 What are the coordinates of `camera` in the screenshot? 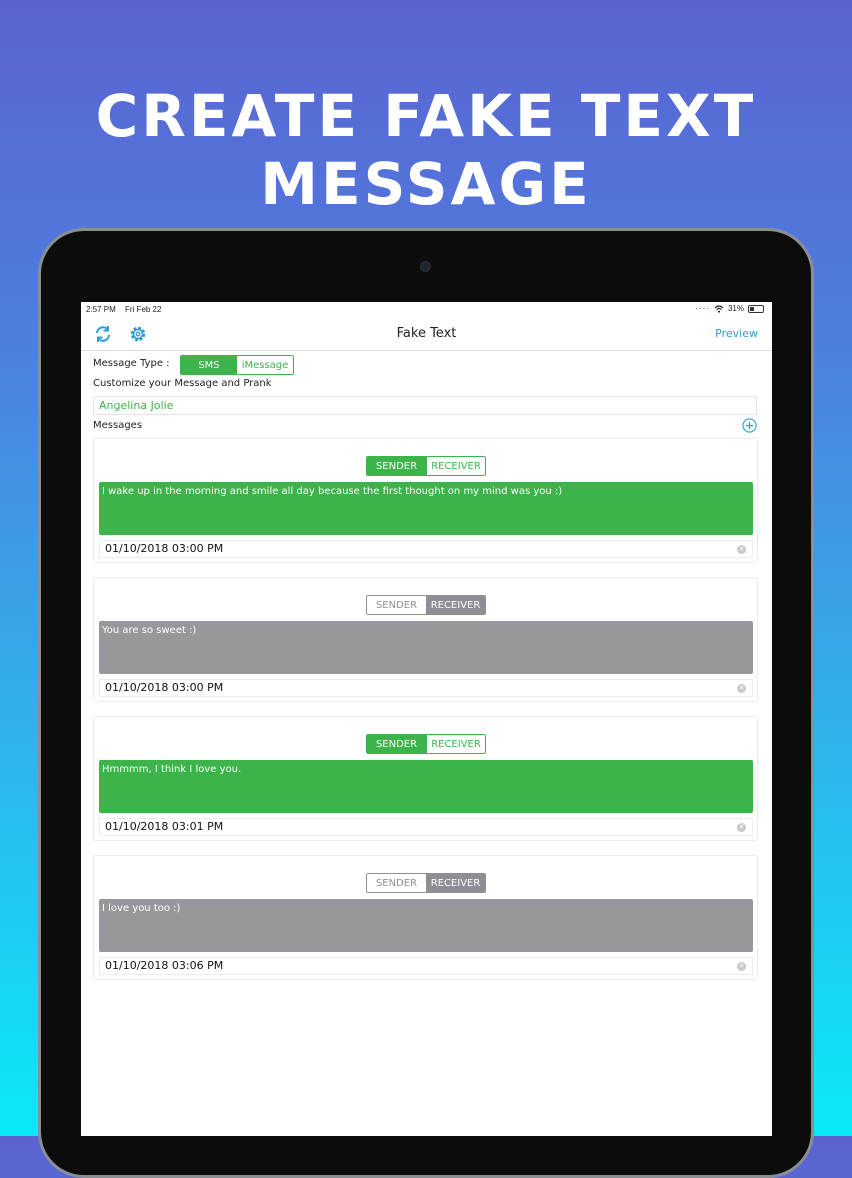 It's located at (425, 266).